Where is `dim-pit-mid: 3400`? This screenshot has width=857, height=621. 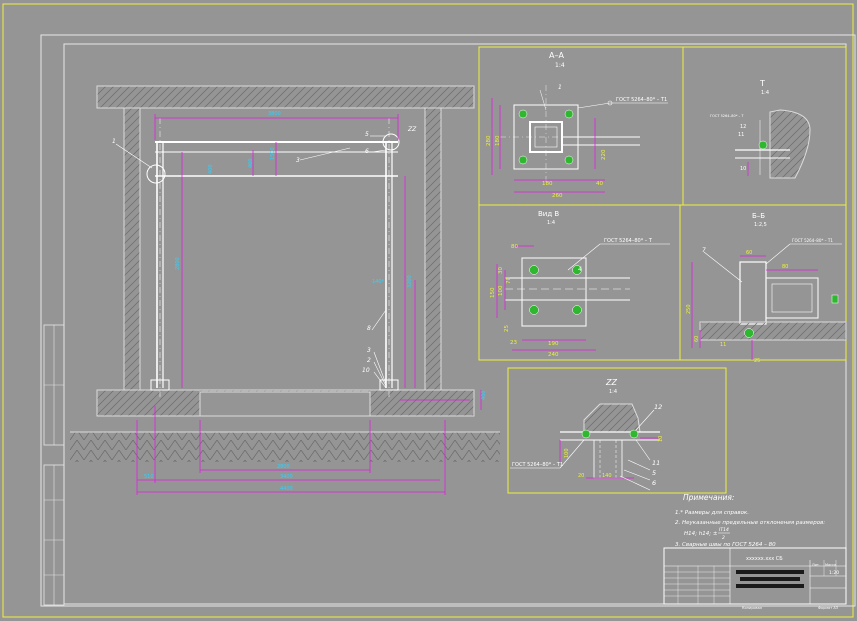 dim-pit-mid: 3400 is located at coordinates (286, 477).